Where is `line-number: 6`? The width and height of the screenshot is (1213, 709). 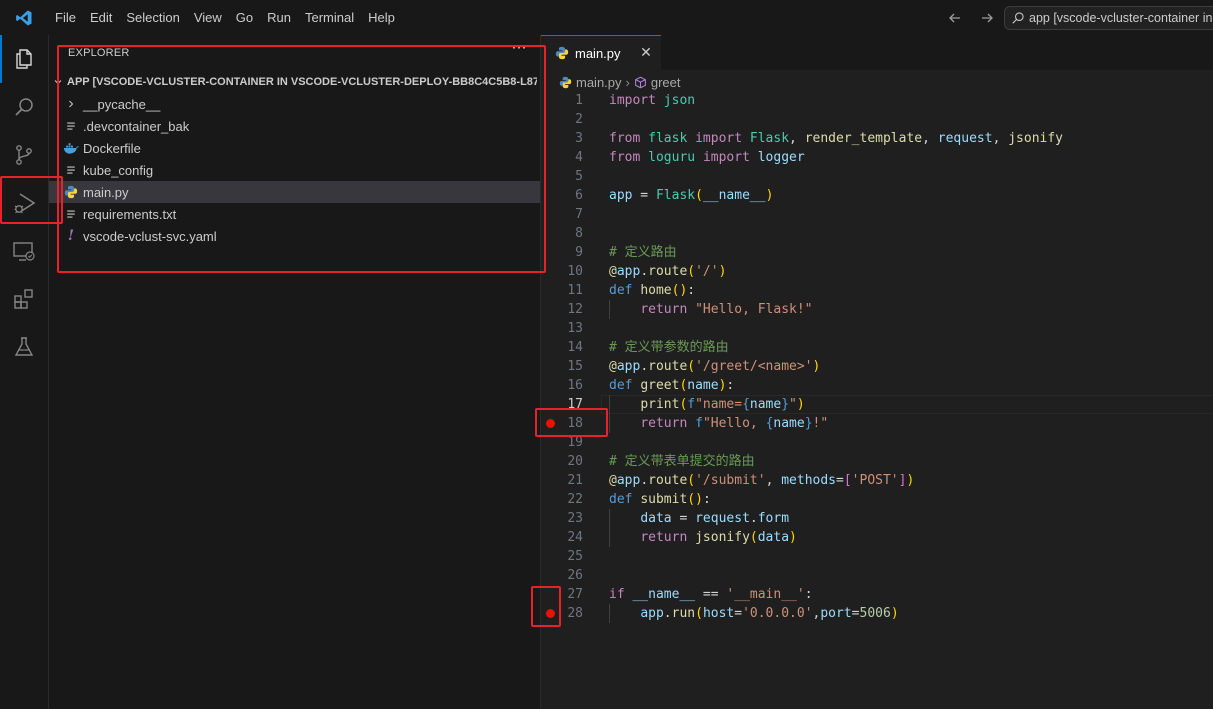 line-number: 6 is located at coordinates (579, 195).